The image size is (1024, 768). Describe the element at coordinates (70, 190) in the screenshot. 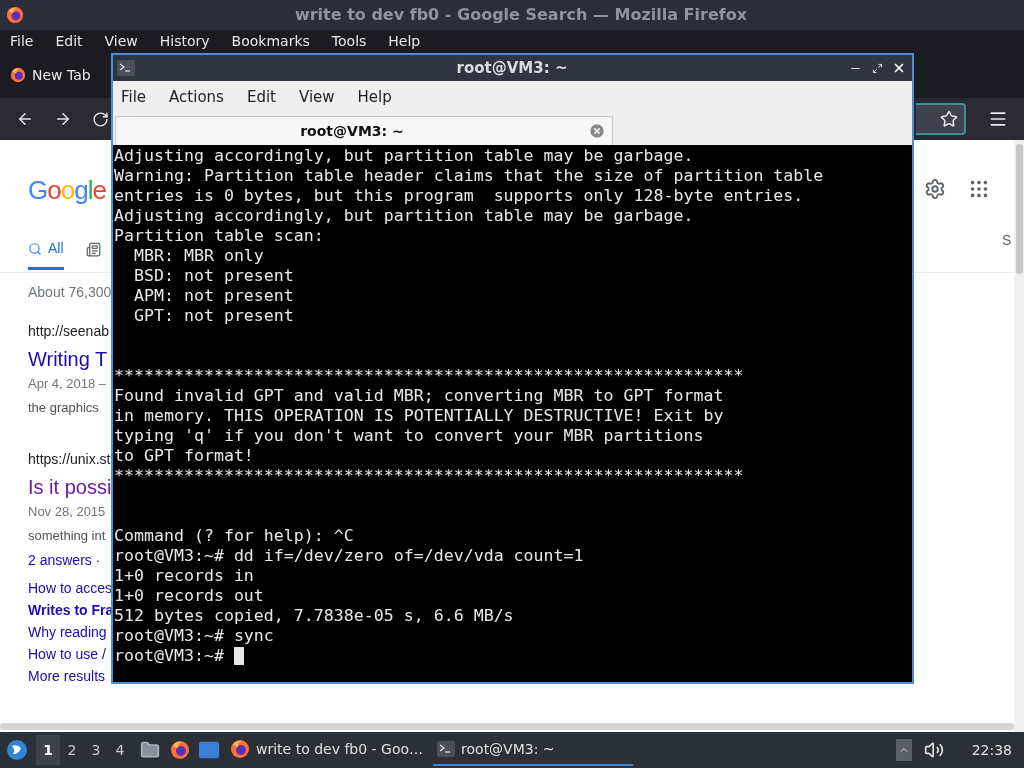

I see `logo: Google` at that location.